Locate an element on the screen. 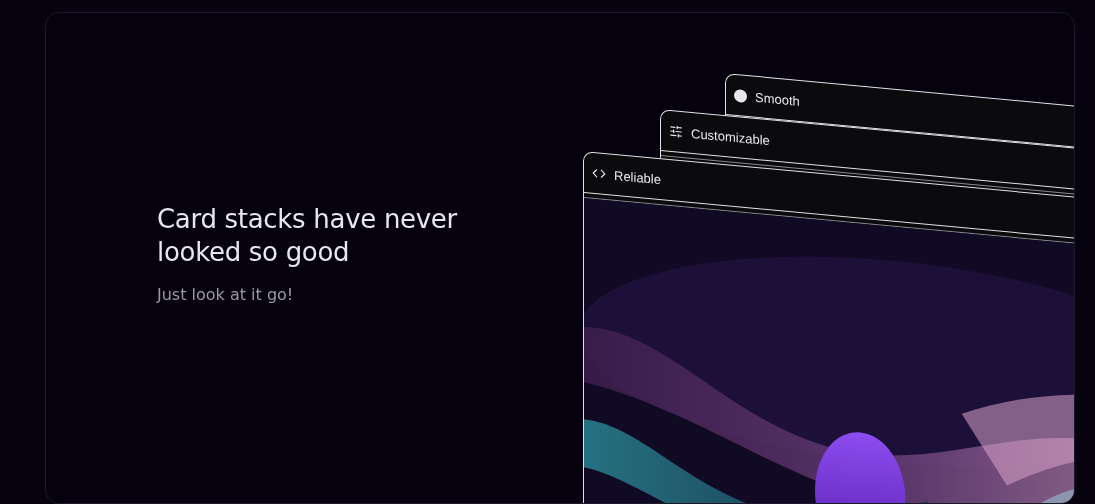 This screenshot has height=504, width=1095. sliders-icon is located at coordinates (676, 131).